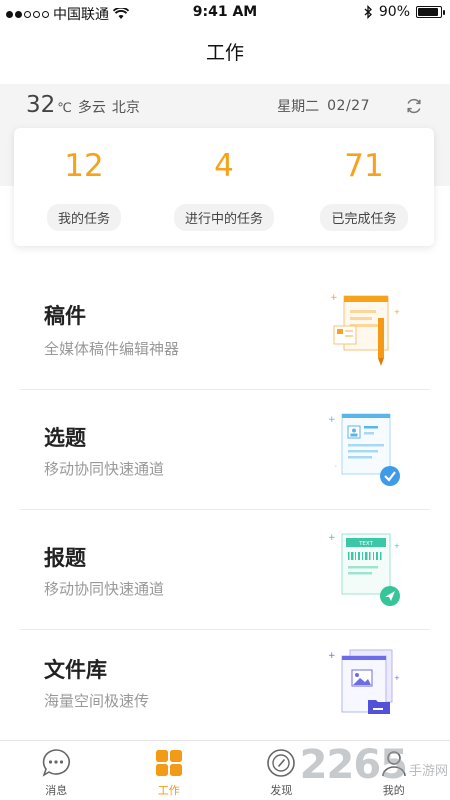 The height and width of the screenshot is (800, 450). I want to click on stat-label: 我的任务, so click(83, 217).